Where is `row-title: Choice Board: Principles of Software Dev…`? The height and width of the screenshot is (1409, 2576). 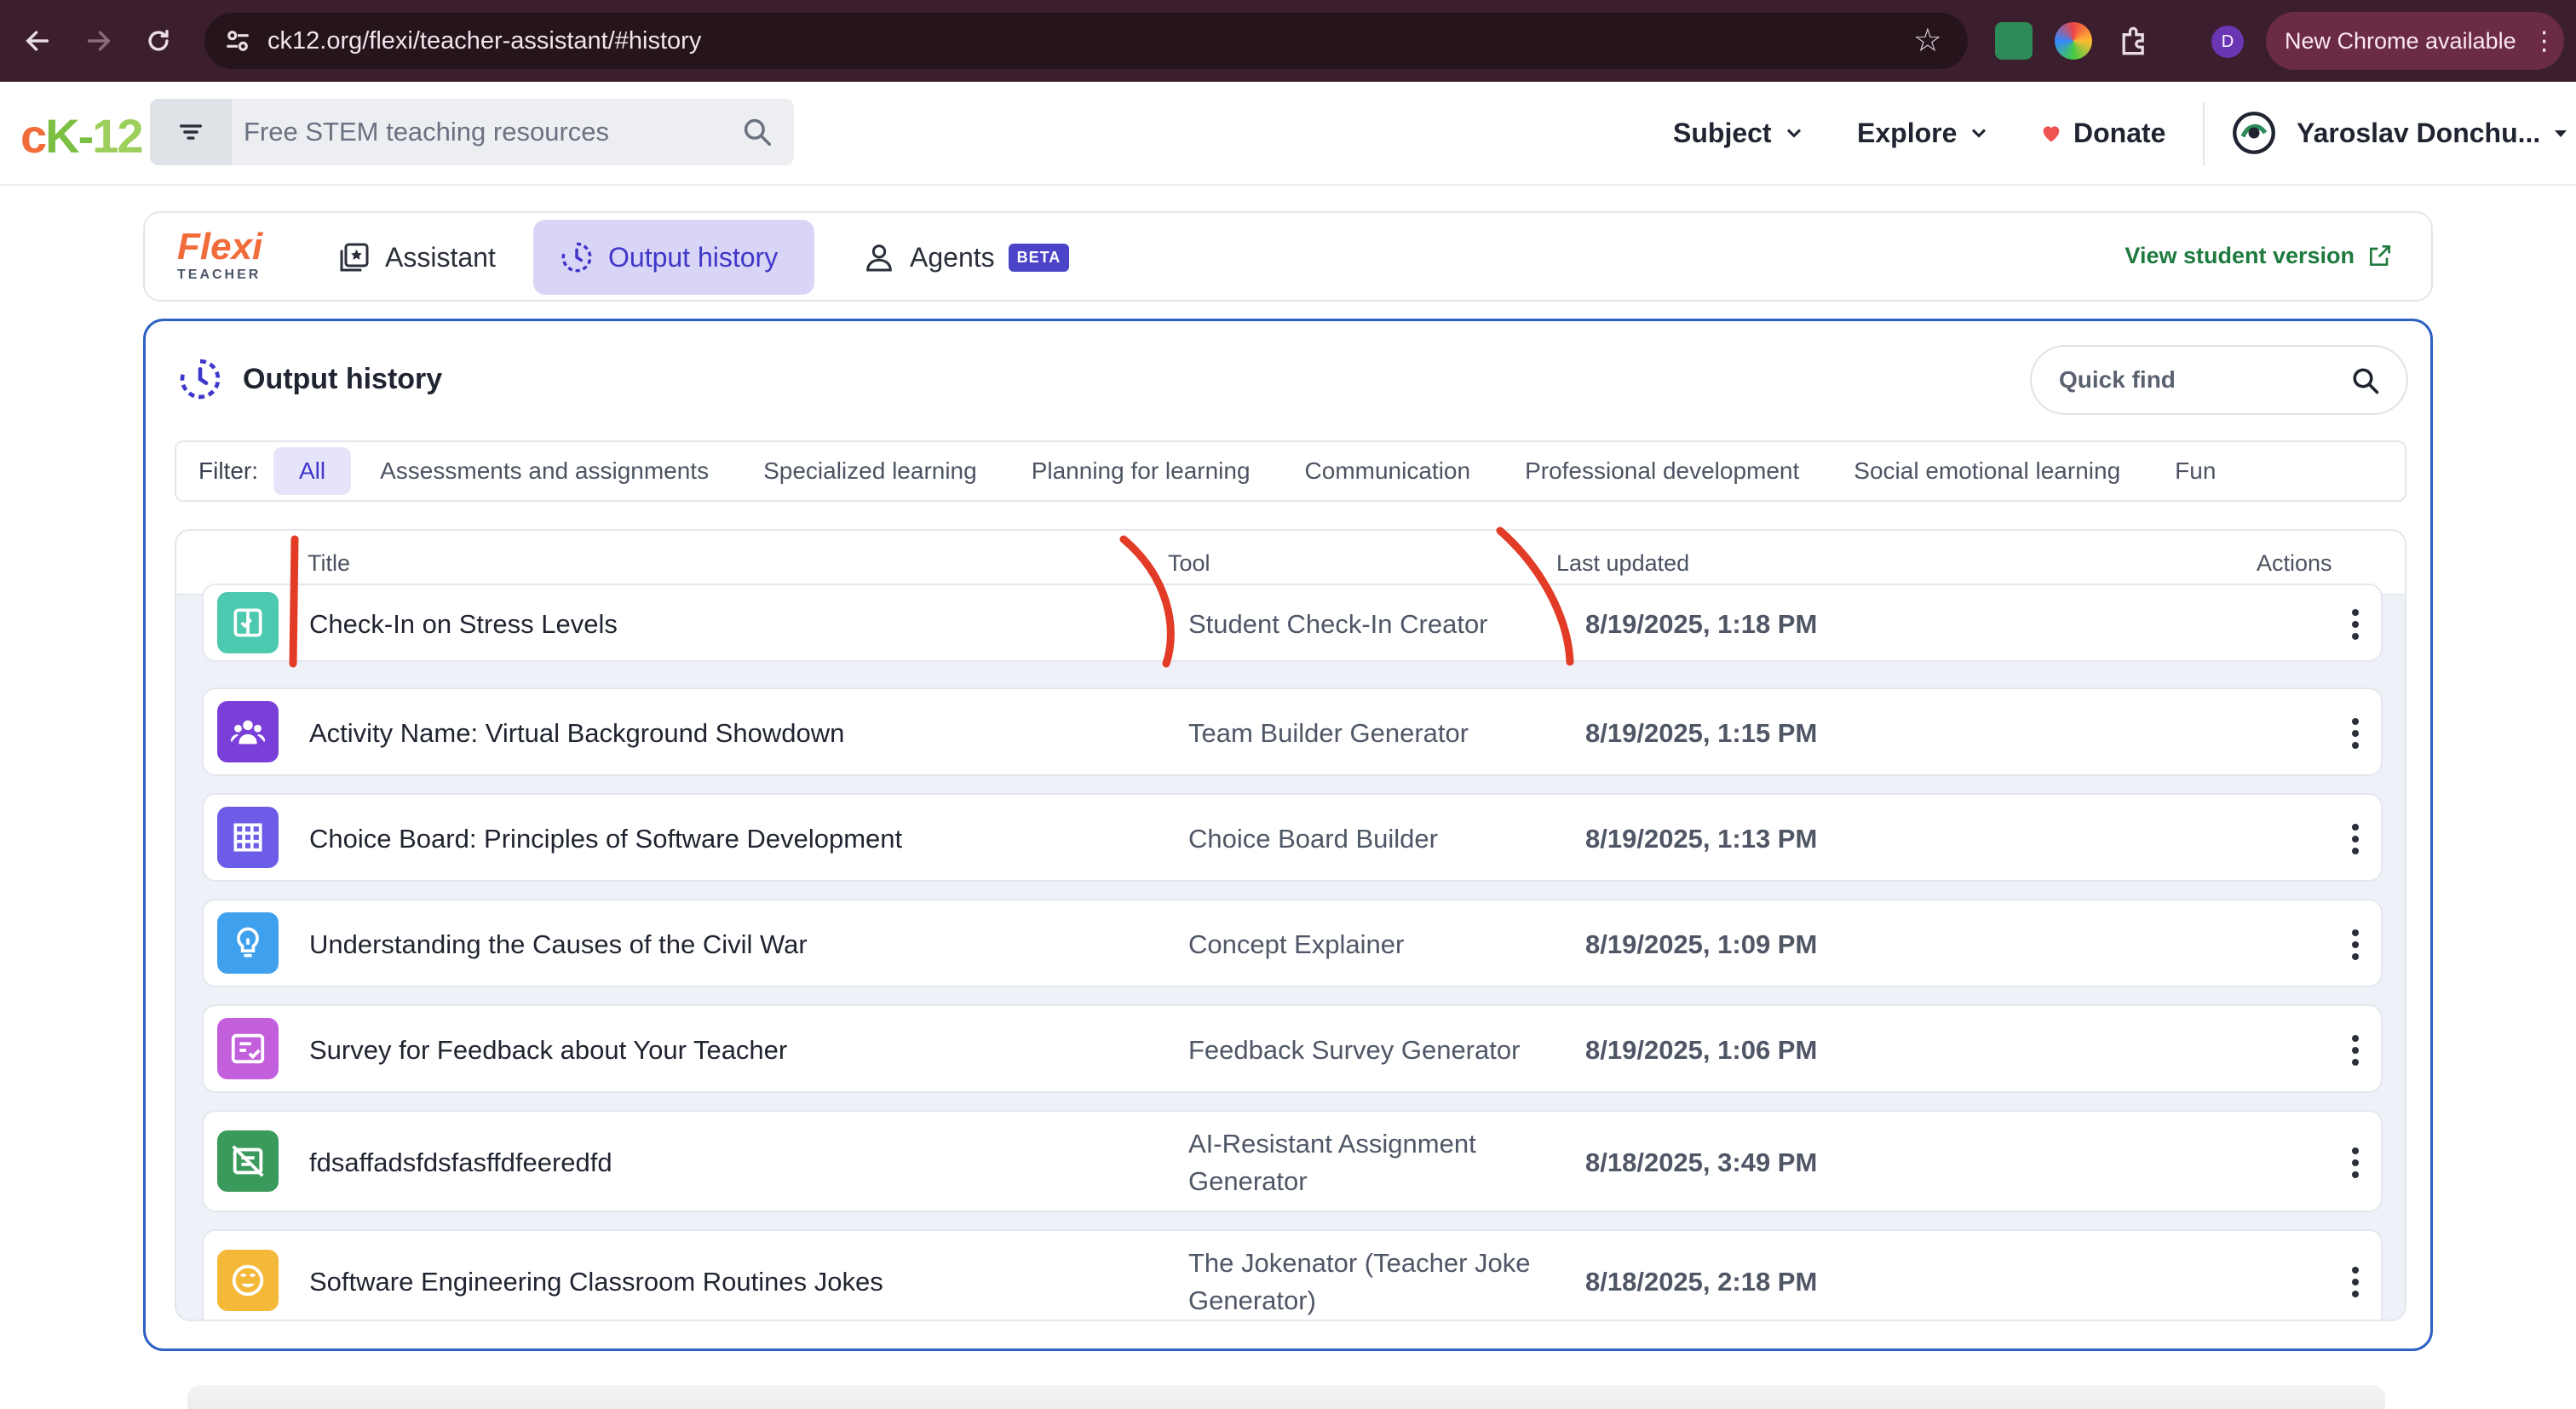
row-title: Choice Board: Principles of Software Dev… is located at coordinates (605, 839).